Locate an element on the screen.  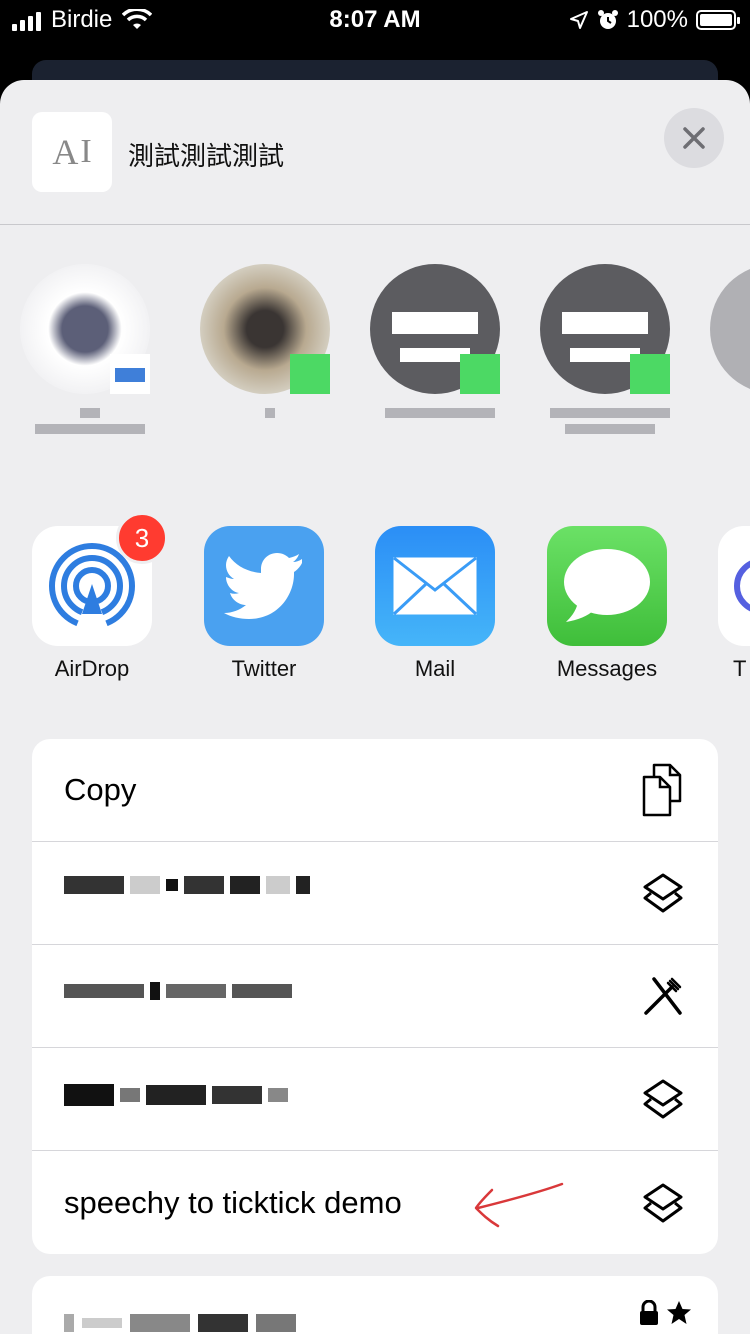
app-label: T is located at coordinates (740, 668).